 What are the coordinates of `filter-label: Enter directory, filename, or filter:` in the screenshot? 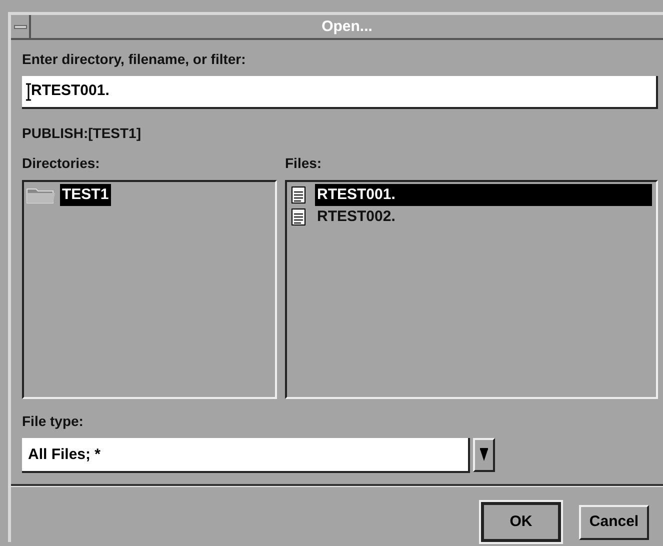 It's located at (134, 59).